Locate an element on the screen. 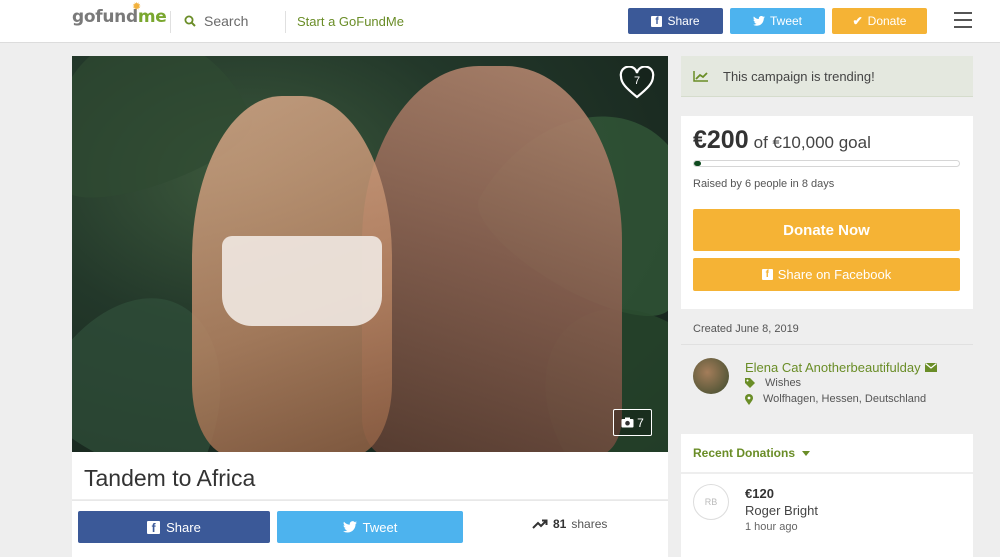 The width and height of the screenshot is (1000, 557). search-link: Search is located at coordinates (216, 21).